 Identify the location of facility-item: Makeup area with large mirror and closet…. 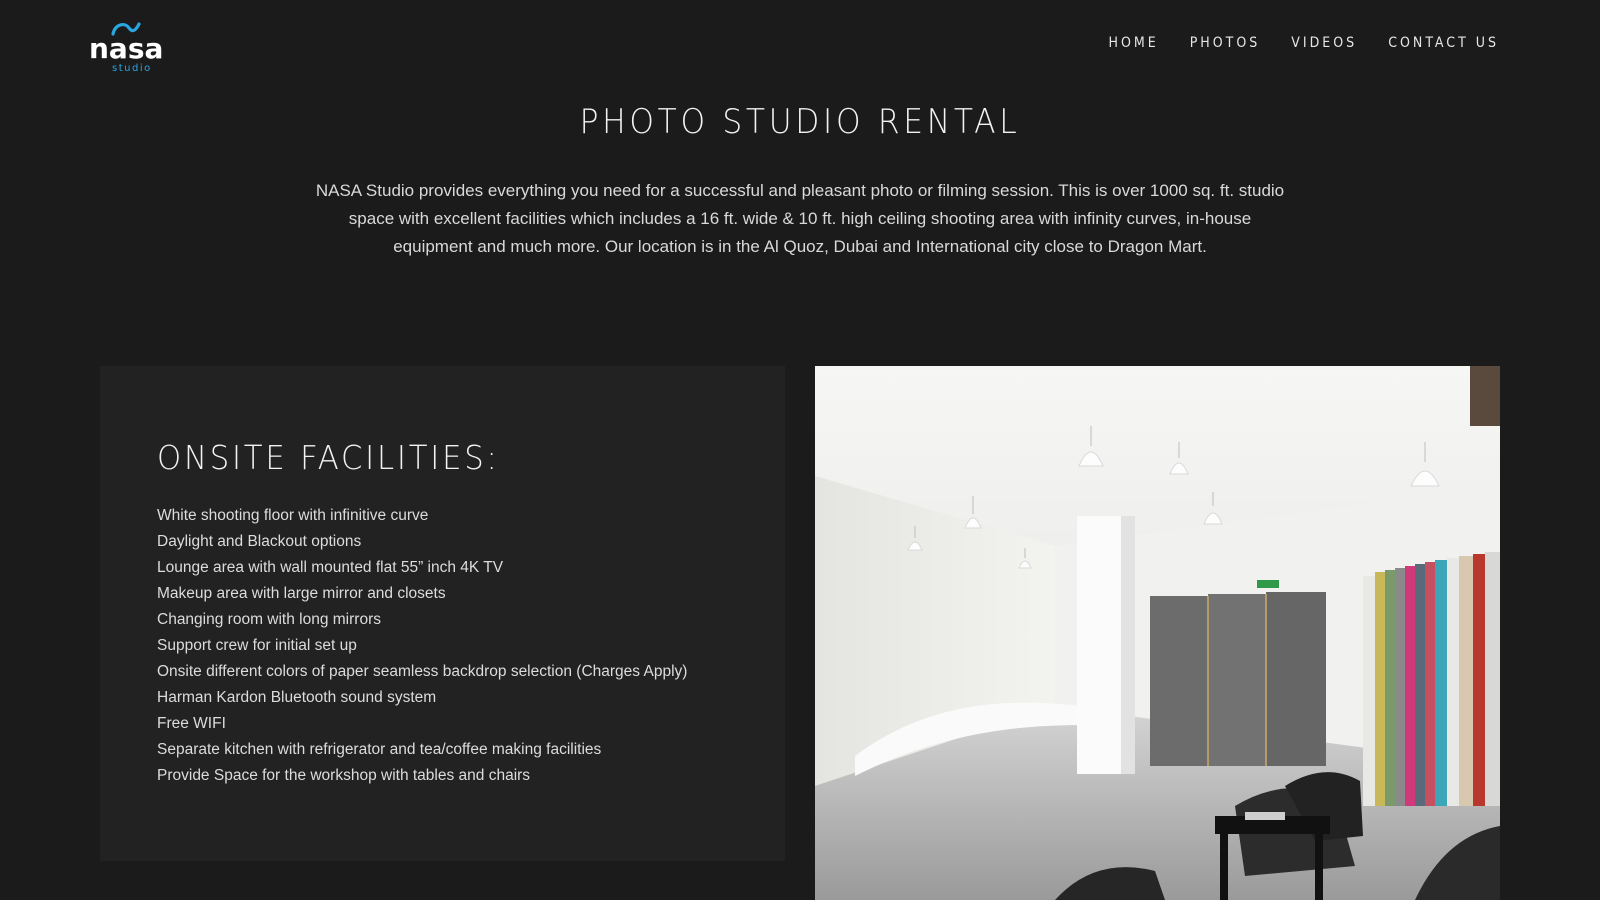
(301, 593).